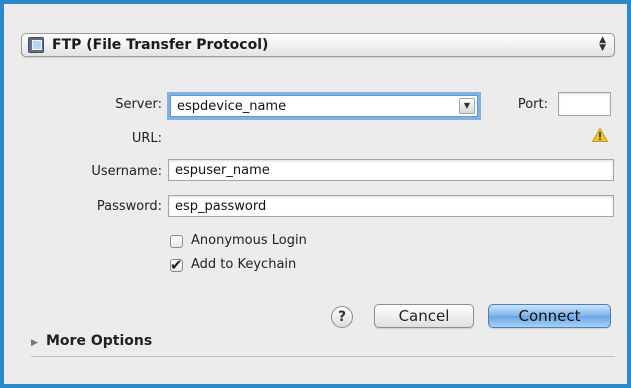  Describe the element at coordinates (323, 356) in the screenshot. I see `divider` at that location.